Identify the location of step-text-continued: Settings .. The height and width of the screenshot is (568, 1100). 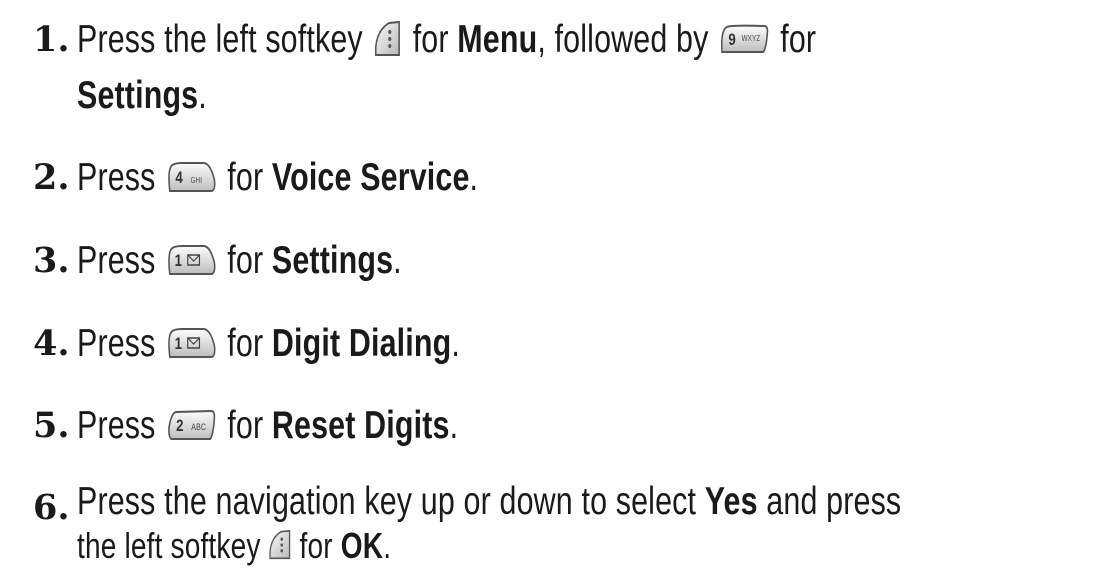
(142, 95).